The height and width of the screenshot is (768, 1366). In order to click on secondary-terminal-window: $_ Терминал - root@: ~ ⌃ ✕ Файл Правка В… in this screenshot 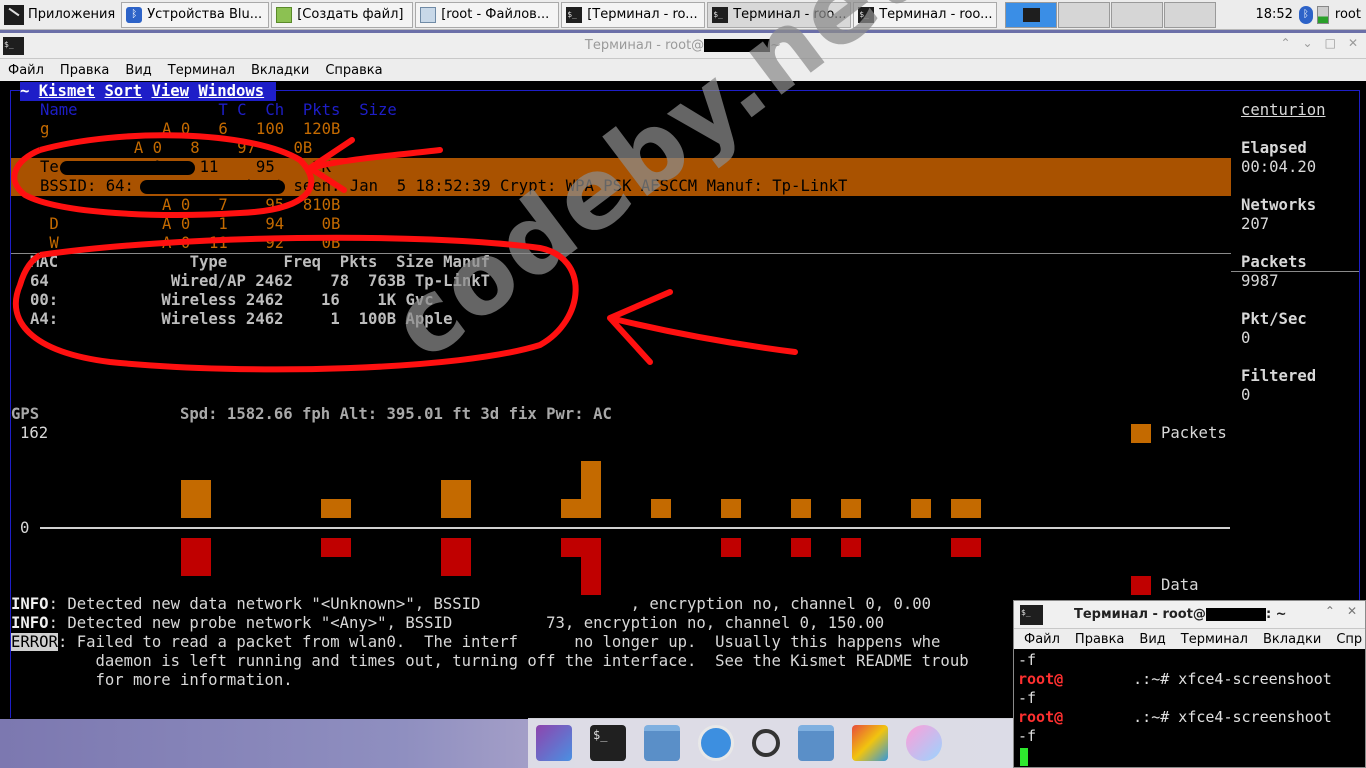, I will do `click(1189, 684)`.